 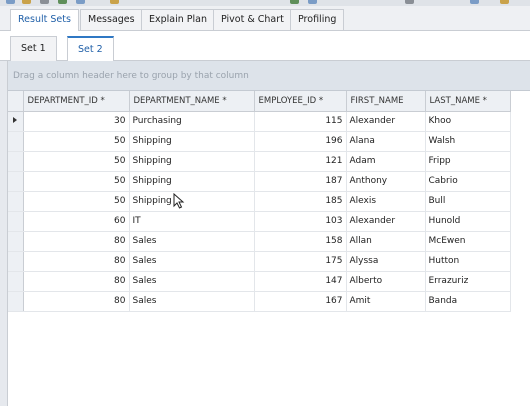 What do you see at coordinates (90, 49) in the screenshot?
I see `tab-set-2: Set 2` at bounding box center [90, 49].